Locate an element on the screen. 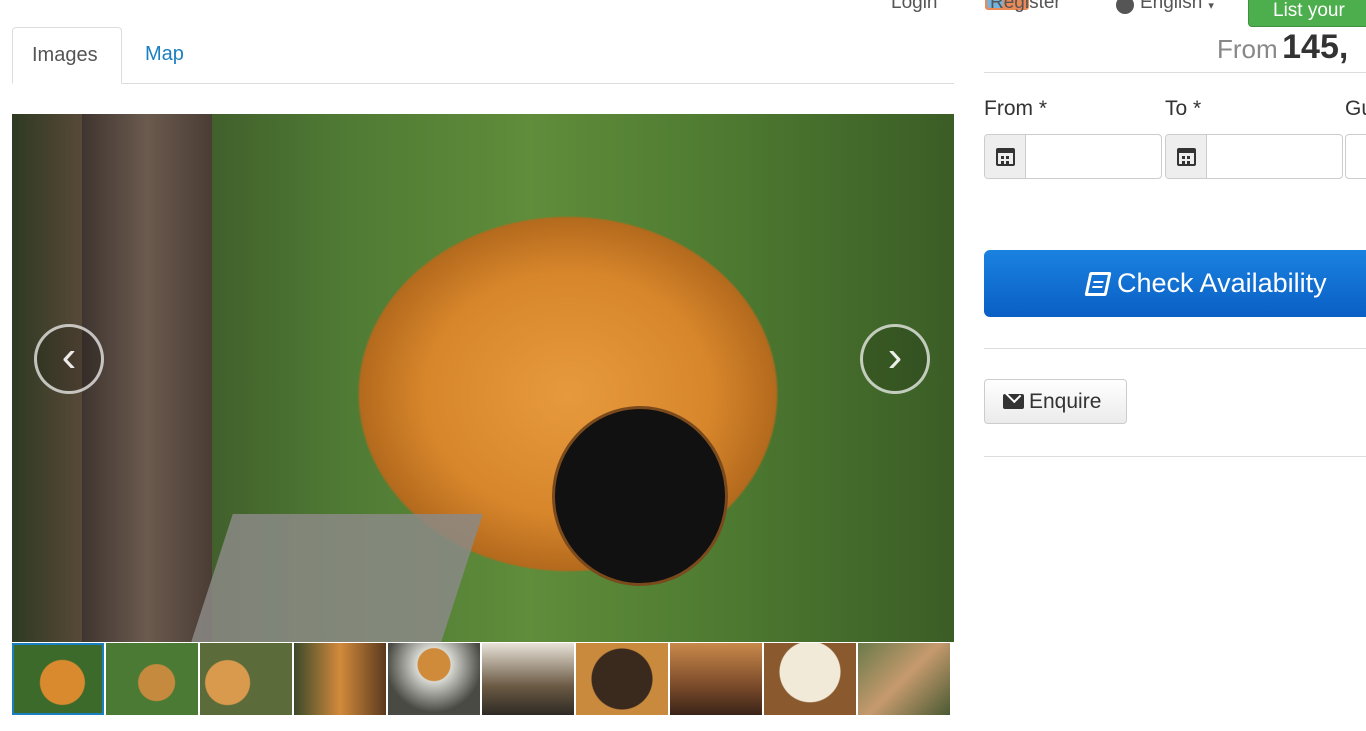 The height and width of the screenshot is (731, 1366). guests-input is located at coordinates (1355, 156).